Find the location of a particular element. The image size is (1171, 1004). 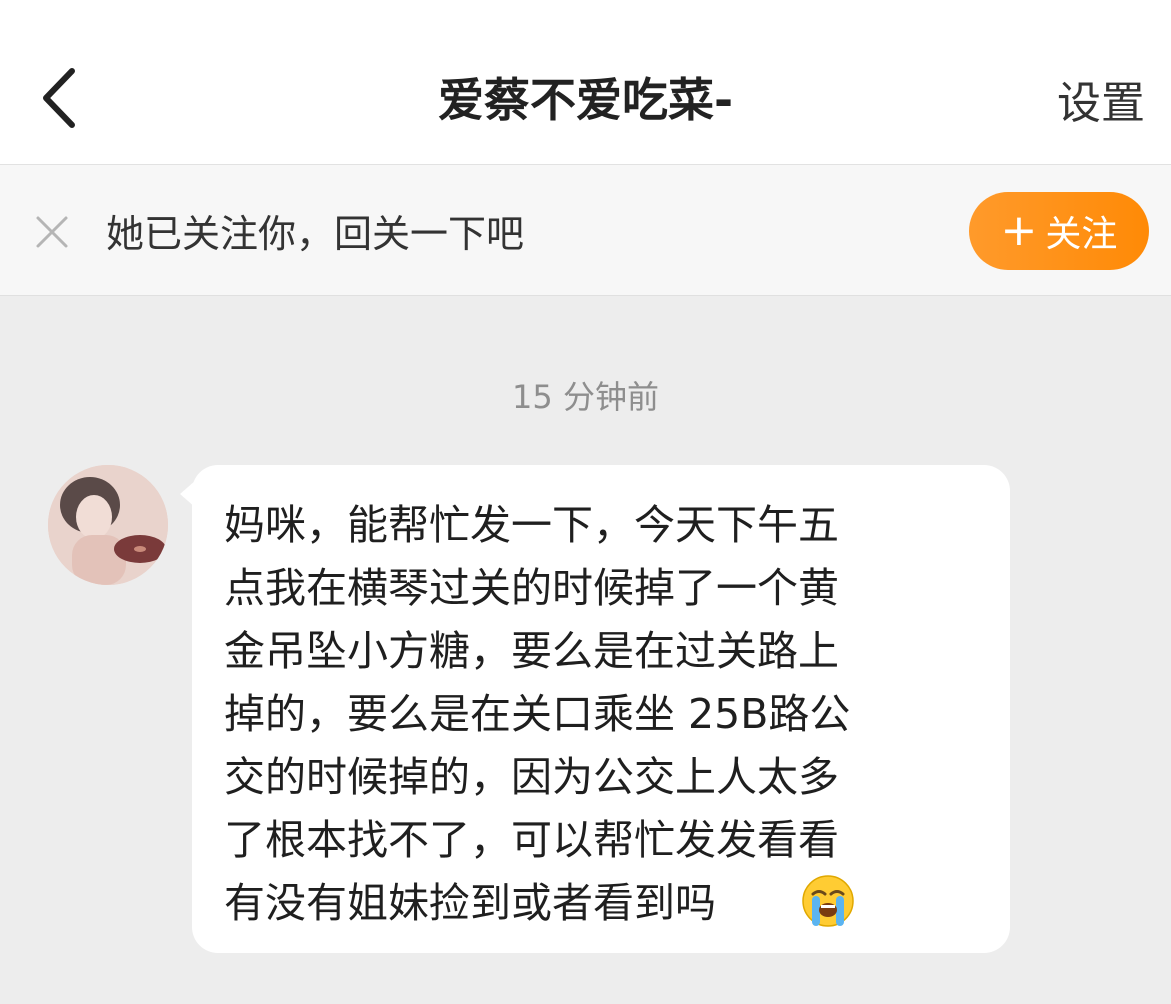

close-icon is located at coordinates (52, 232).